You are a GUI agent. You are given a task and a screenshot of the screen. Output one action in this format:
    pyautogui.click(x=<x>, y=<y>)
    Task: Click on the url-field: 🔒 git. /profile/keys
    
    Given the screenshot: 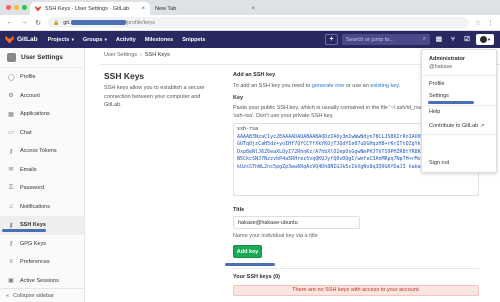 What is the action you would take?
    pyautogui.click(x=258, y=22)
    